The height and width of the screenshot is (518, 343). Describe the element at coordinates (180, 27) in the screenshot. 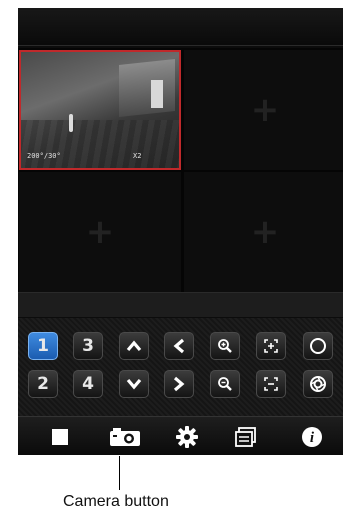

I see `top-bar` at that location.